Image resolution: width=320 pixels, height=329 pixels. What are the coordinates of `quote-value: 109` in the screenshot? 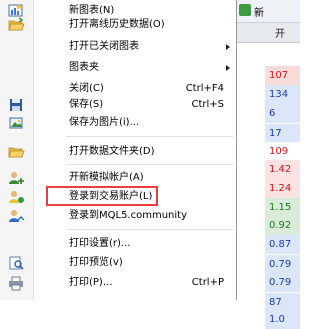 It's located at (282, 151).